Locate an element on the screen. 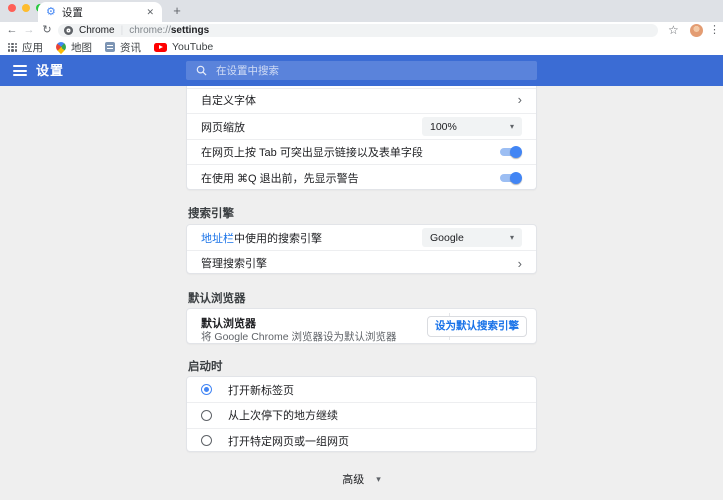 The height and width of the screenshot is (500, 723). warn-quit-toggle is located at coordinates (510, 177).